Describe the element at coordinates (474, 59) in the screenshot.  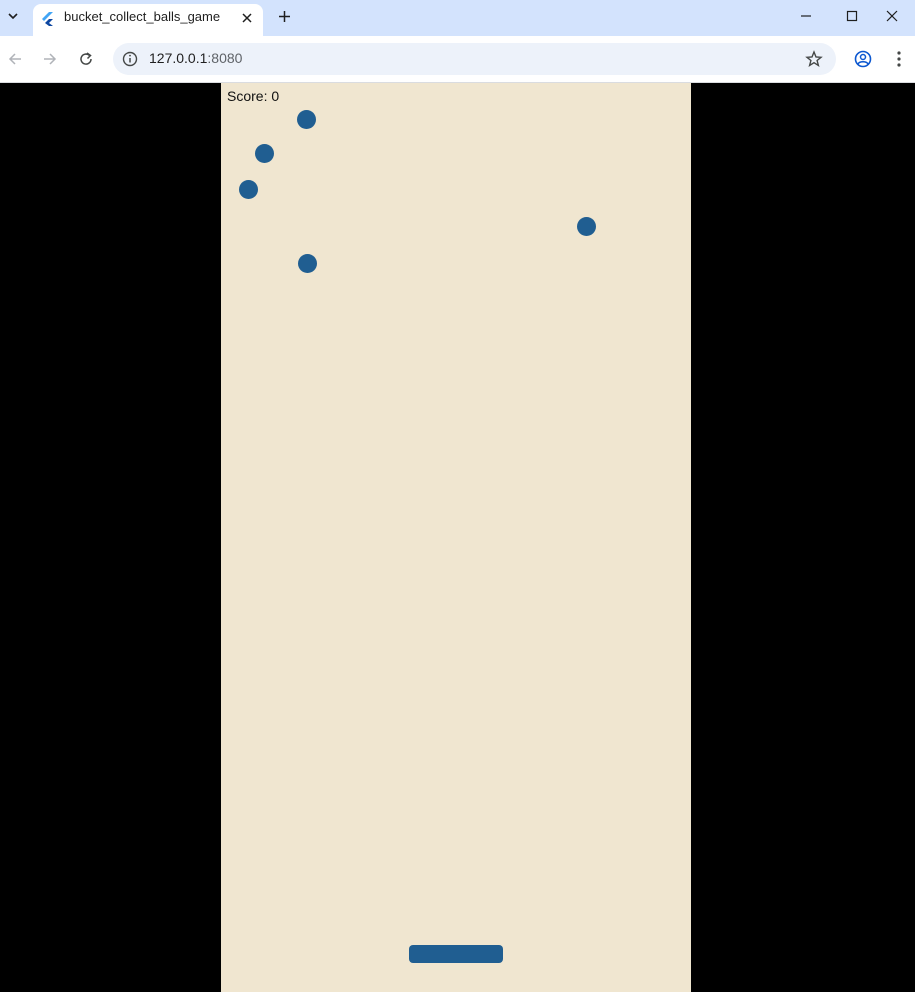
I see `address-bar: 127.0.0.1:8080` at that location.